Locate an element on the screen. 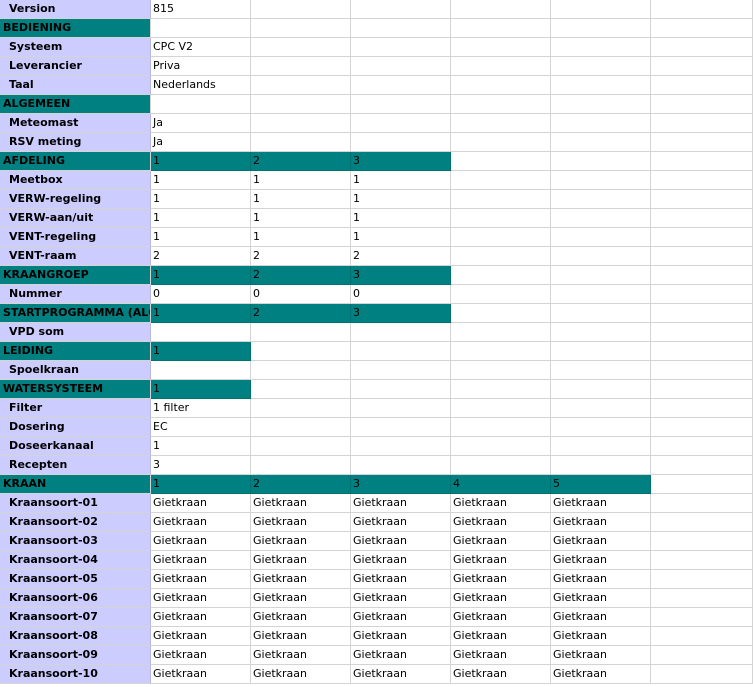 The height and width of the screenshot is (687, 753). row-label-cell: Kraansoort-03 is located at coordinates (75, 541).